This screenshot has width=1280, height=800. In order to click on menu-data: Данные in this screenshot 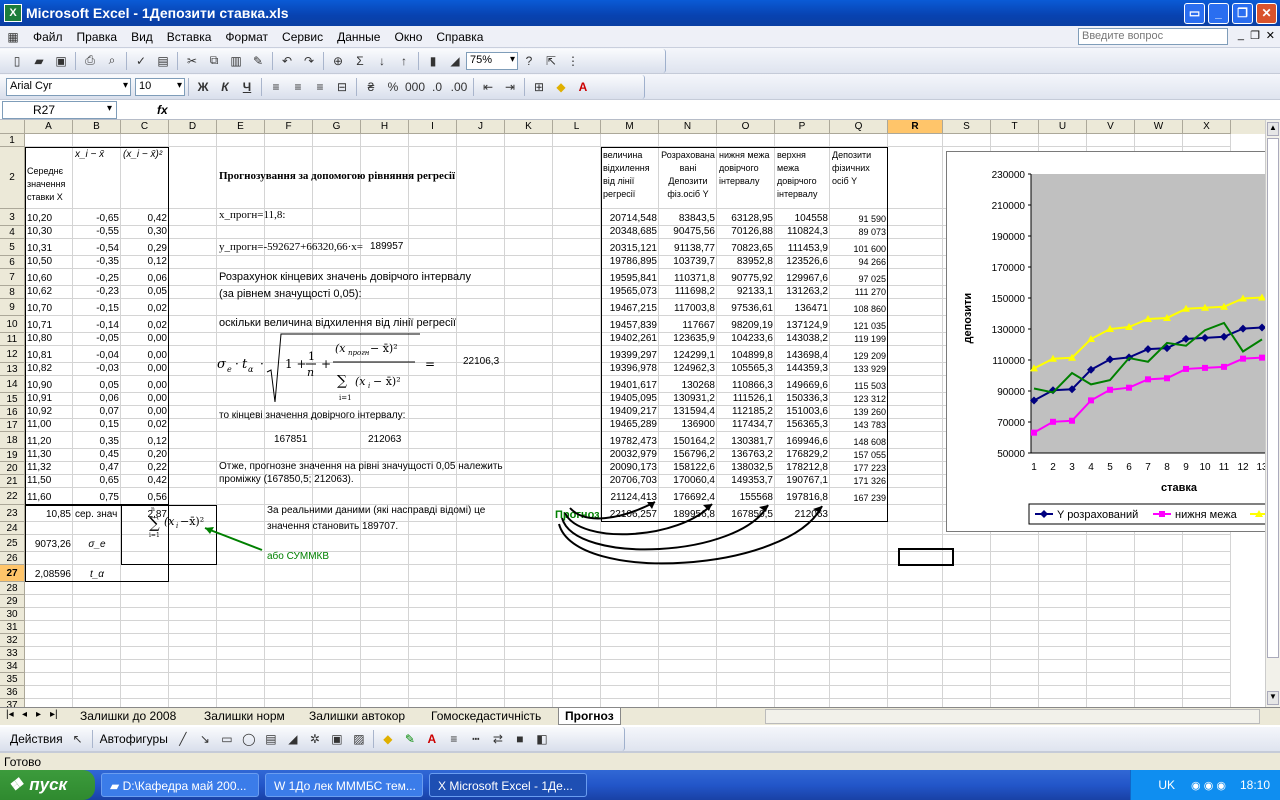, I will do `click(358, 37)`.